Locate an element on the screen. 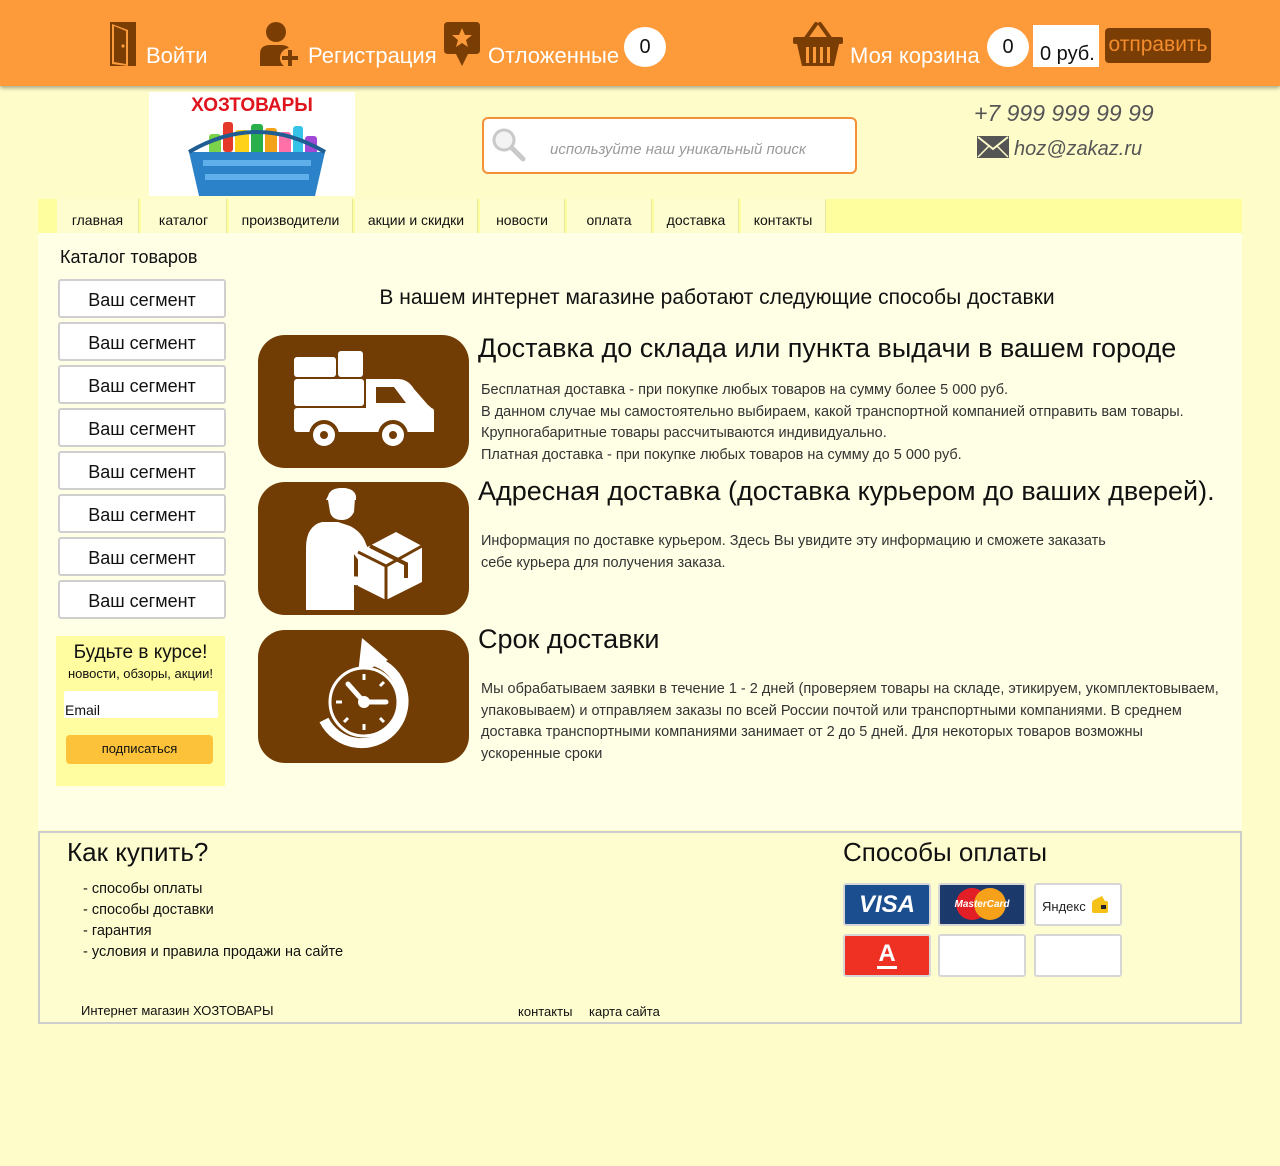 This screenshot has width=1280, height=1166. yandex-money-logo: Яндекс is located at coordinates (1078, 904).